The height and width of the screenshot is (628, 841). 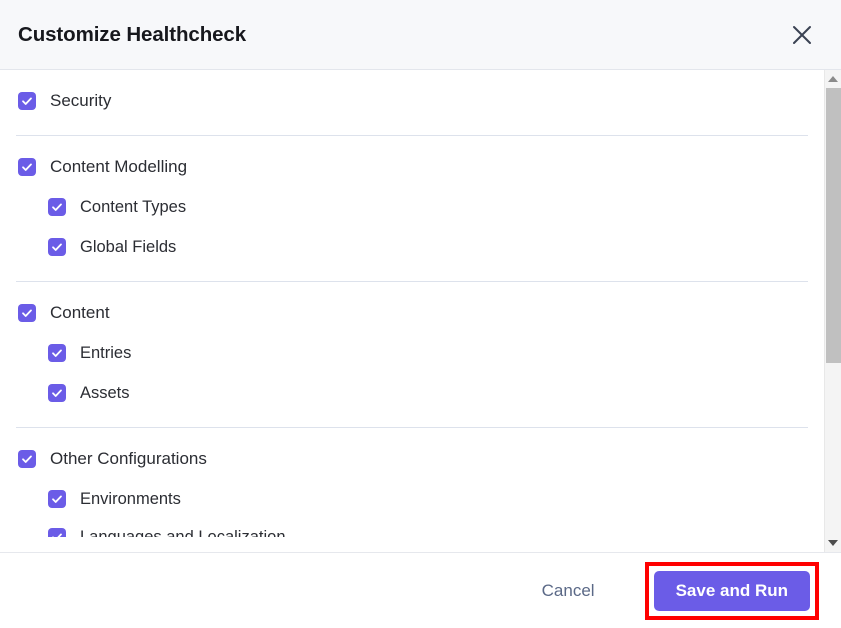 I want to click on checkbox-environments, so click(x=57, y=499).